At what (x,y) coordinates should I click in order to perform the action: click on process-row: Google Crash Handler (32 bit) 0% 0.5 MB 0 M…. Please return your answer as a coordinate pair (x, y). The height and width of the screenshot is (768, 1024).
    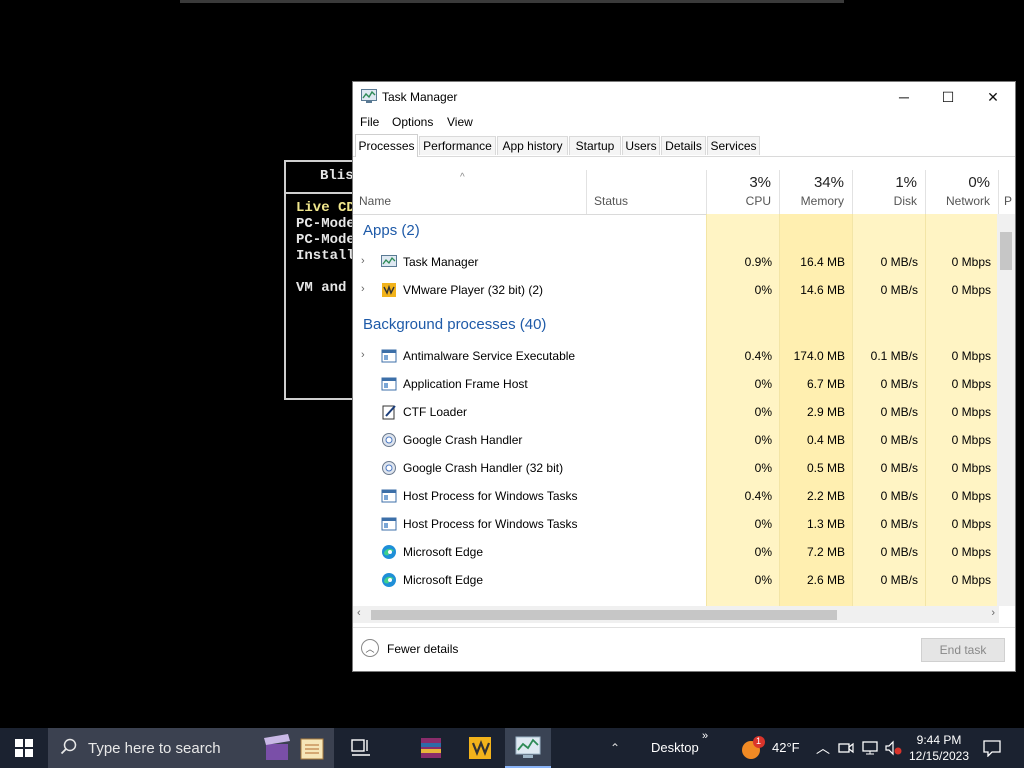
    Looking at the image, I should click on (676, 468).